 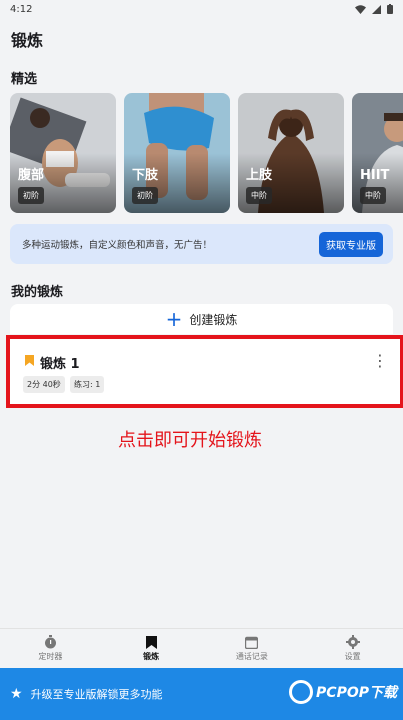 What do you see at coordinates (377, 153) in the screenshot?
I see `card-hiit: HIIT 中阶` at bounding box center [377, 153].